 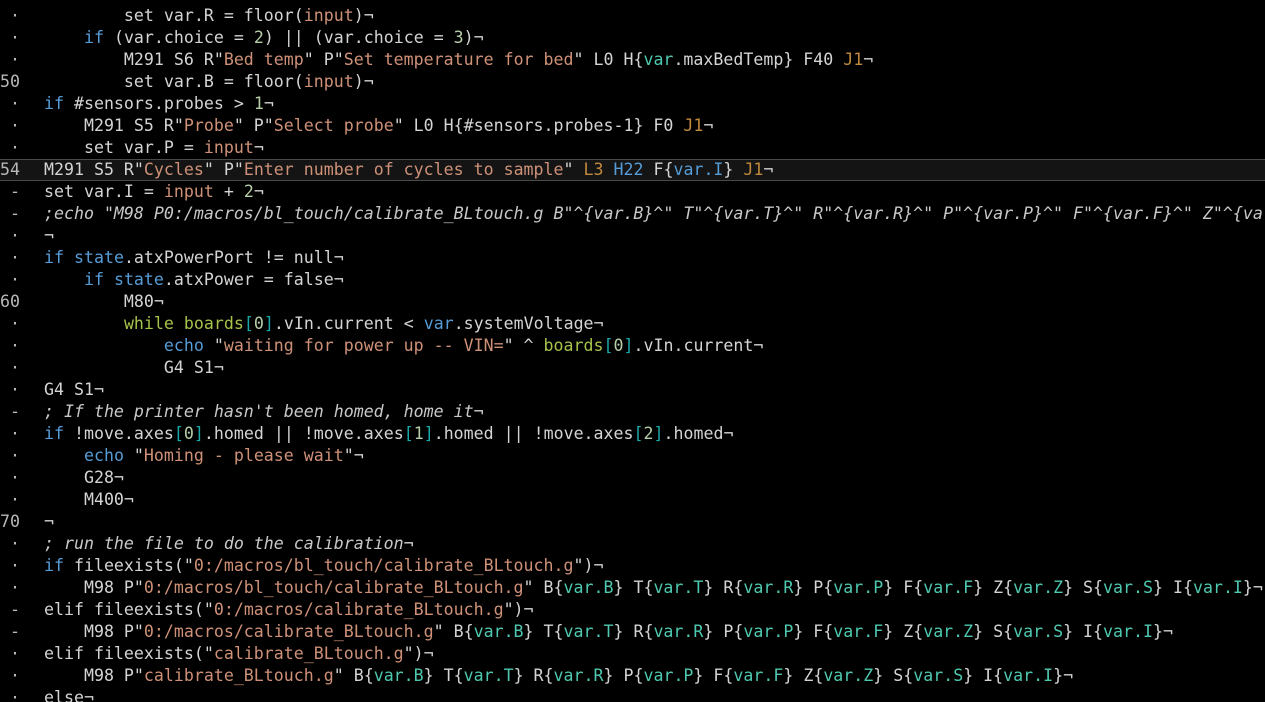 I want to click on code-line: 50 set var.B = floor(input)¬, so click(x=632, y=82).